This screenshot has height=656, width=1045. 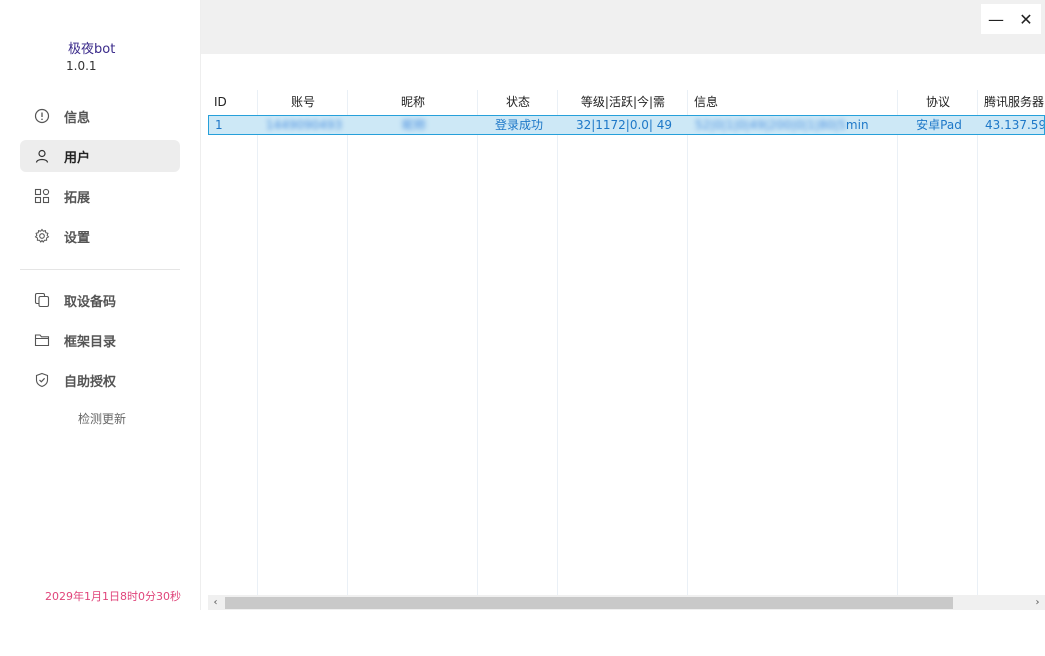 What do you see at coordinates (77, 198) in the screenshot?
I see `sidebar-item-label: 拓展` at bounding box center [77, 198].